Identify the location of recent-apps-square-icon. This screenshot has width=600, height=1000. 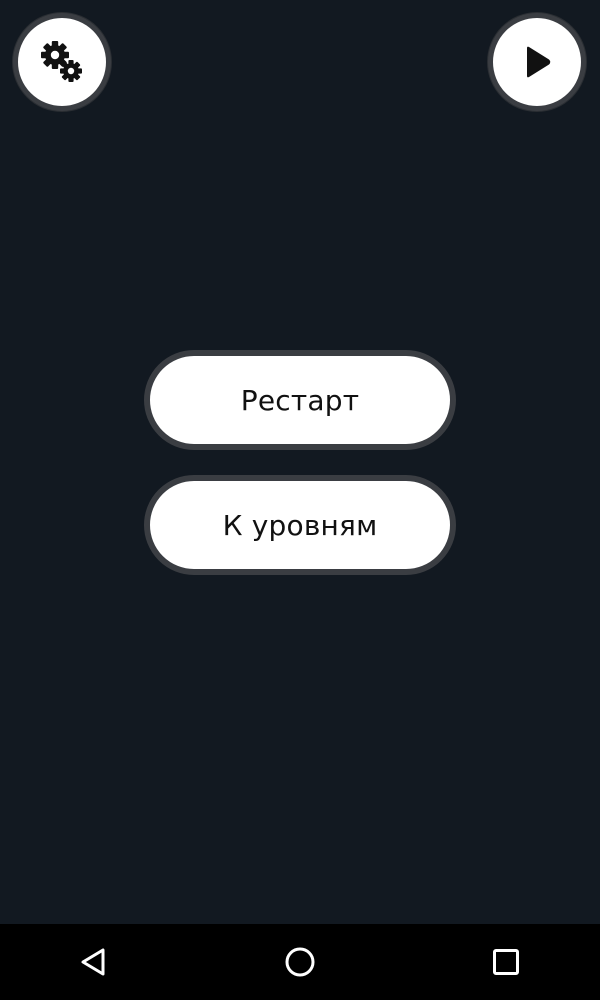
(506, 962).